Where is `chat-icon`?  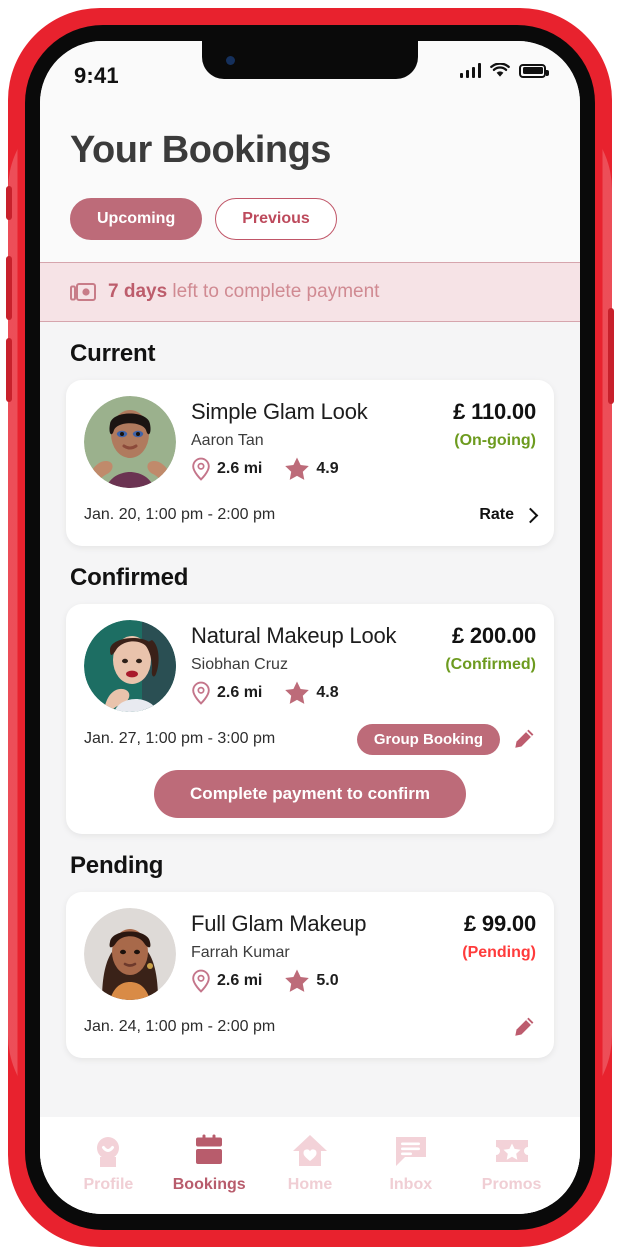
chat-icon is located at coordinates (410, 1151).